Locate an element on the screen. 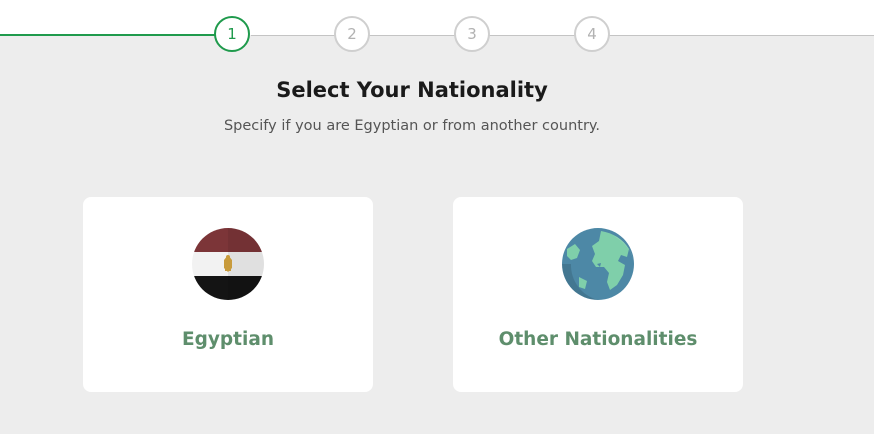 This screenshot has height=434, width=874. option-egyptian-label: Egyptian is located at coordinates (228, 339).